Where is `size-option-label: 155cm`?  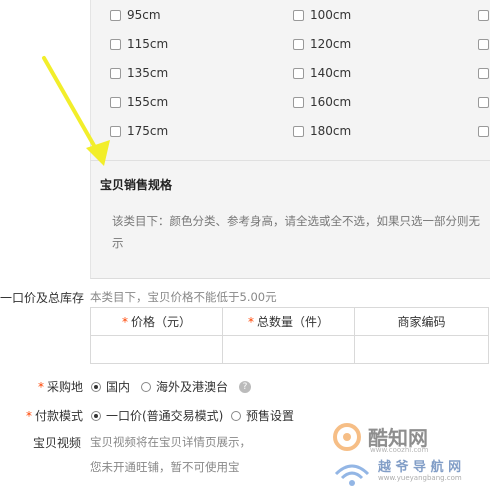 size-option-label: 155cm is located at coordinates (148, 102).